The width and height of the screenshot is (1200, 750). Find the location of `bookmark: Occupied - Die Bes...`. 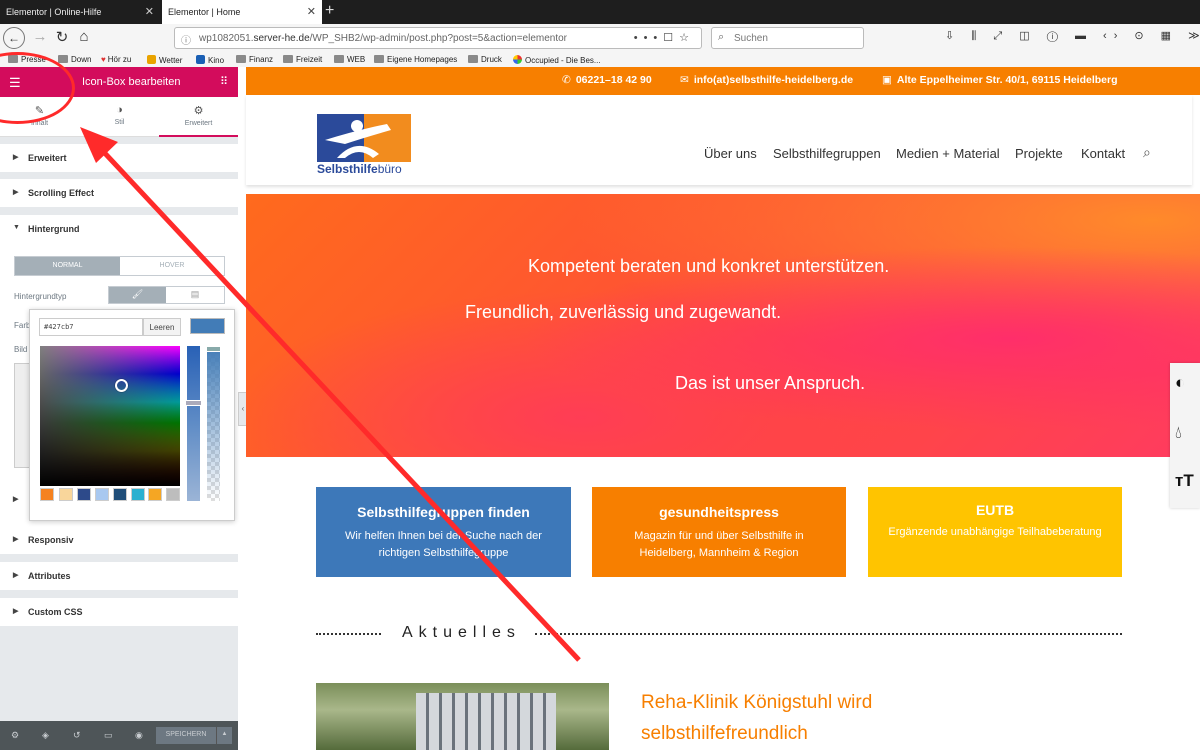

bookmark: Occupied - Die Bes... is located at coordinates (557, 60).